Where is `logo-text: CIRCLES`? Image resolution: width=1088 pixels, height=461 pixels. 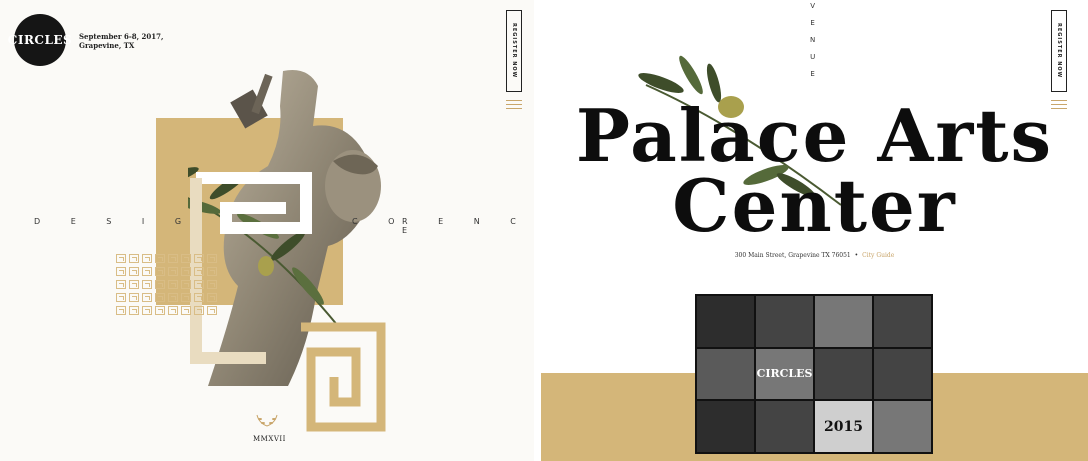
logo-text: CIRCLES is located at coordinates (40, 40).